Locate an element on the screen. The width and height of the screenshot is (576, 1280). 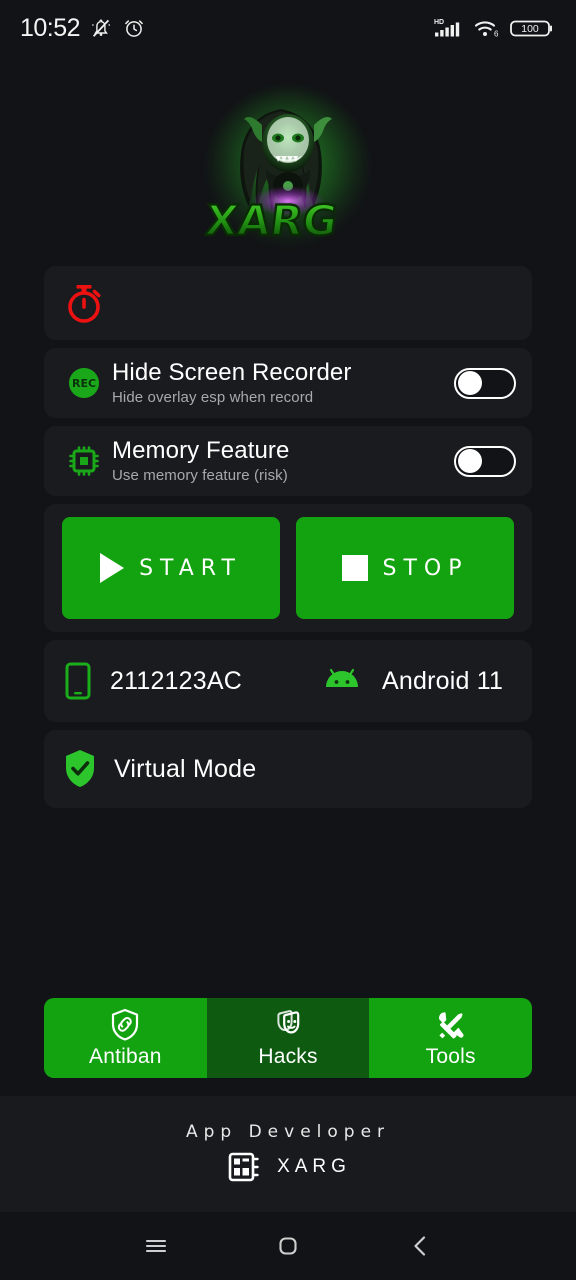
tab-hacks-label: Hacks is located at coordinates (288, 1056).